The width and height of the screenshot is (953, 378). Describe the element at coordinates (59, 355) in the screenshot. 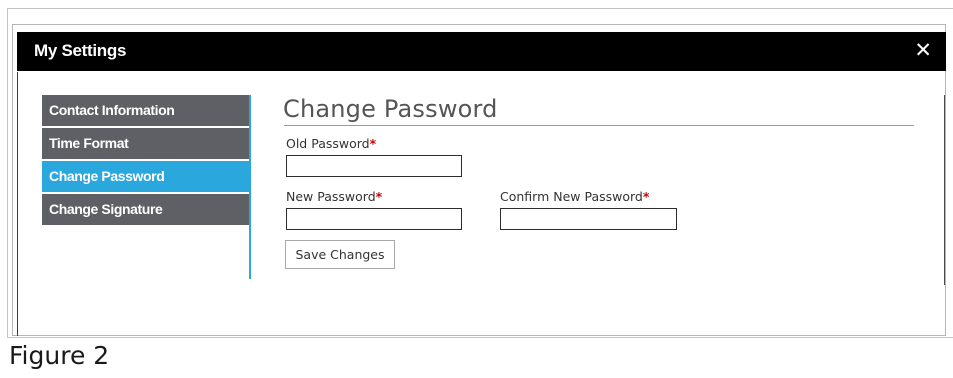

I see `figure-caption: Figure 2` at that location.